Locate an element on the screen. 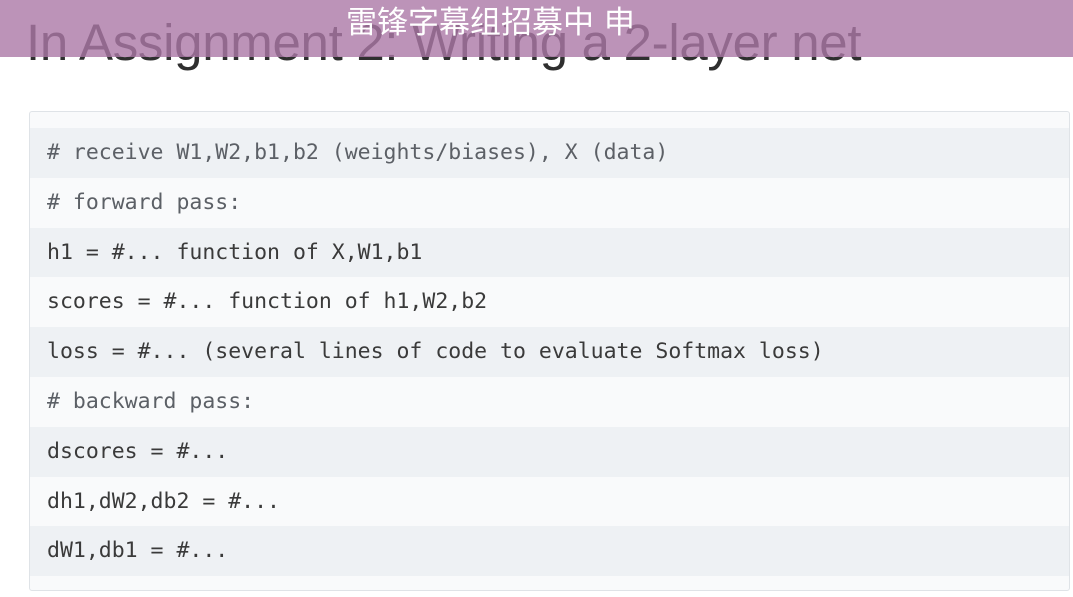 This screenshot has width=1073, height=597. subtitle-banner: 雷锋字幕组招募中 申 is located at coordinates (536, 28).